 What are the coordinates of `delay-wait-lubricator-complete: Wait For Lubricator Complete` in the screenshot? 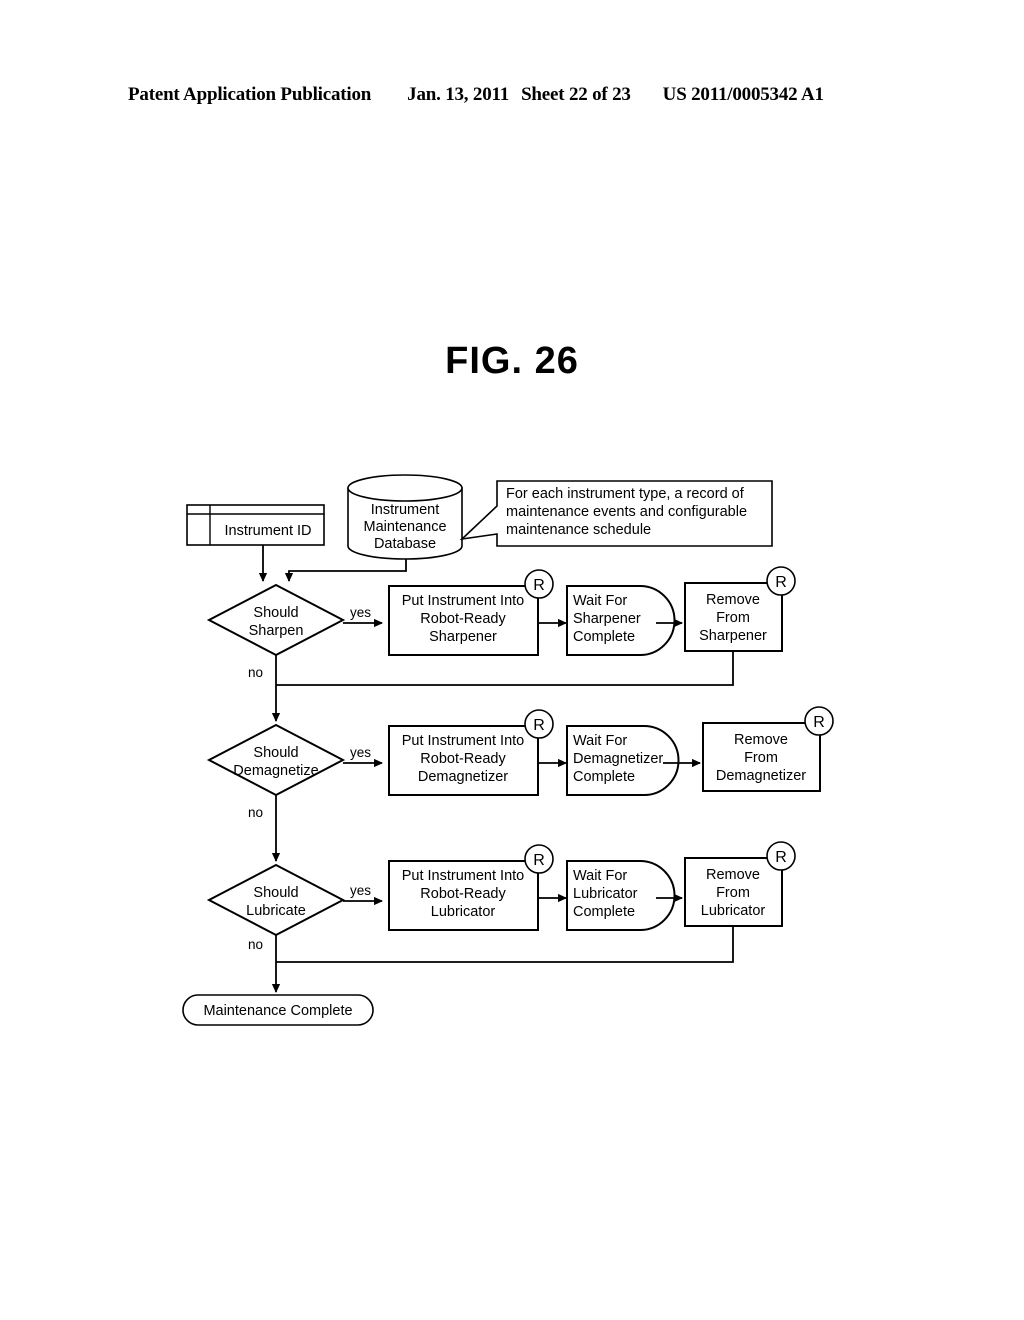 It's located at (621, 895).